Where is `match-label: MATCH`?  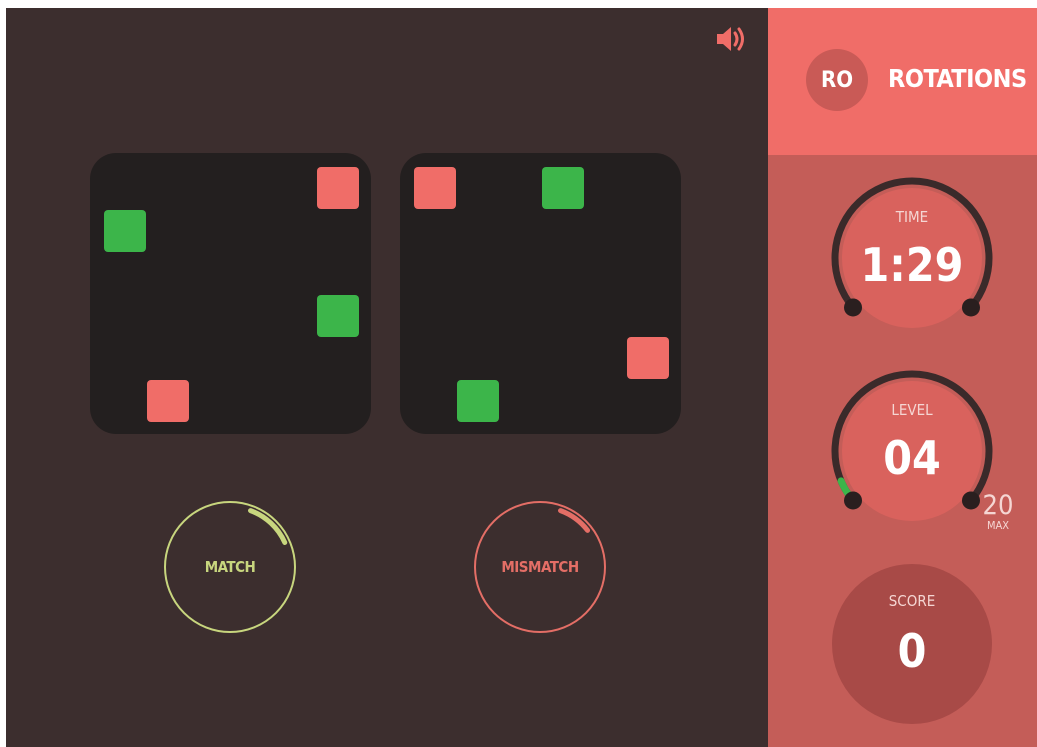
match-label: MATCH is located at coordinates (230, 567).